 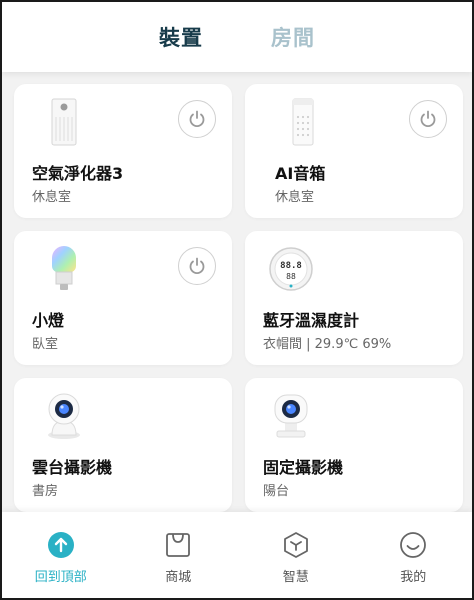 What do you see at coordinates (291, 416) in the screenshot?
I see `fixed-camera-icon` at bounding box center [291, 416].